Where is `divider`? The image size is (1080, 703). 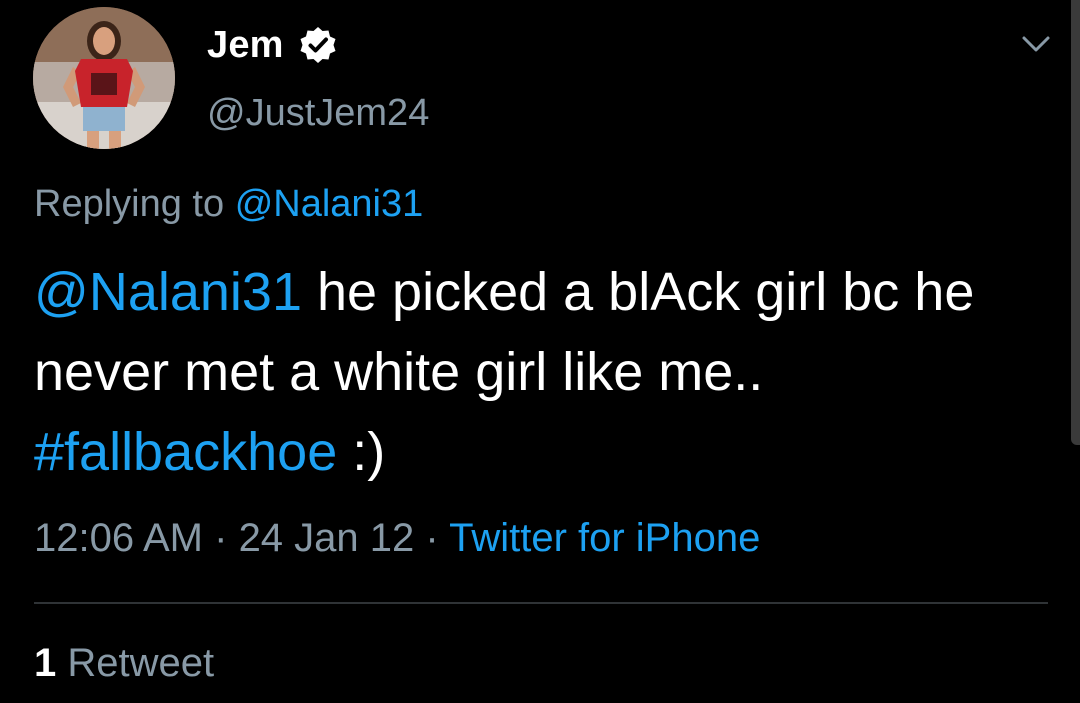
divider is located at coordinates (541, 603).